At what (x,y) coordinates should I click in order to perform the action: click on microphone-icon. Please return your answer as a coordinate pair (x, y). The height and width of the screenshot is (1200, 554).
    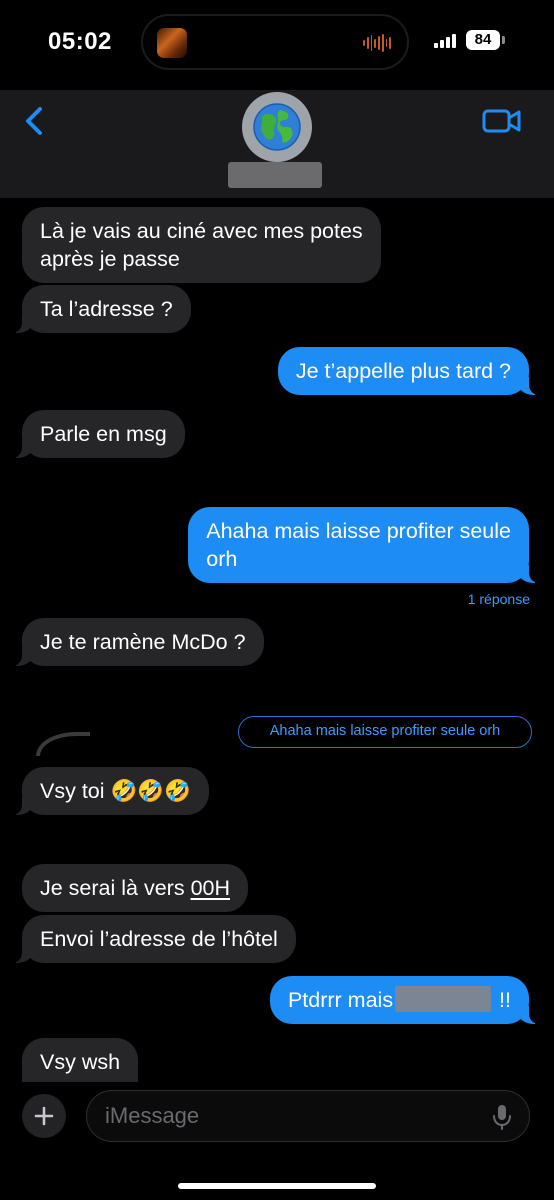
    Looking at the image, I should click on (502, 1117).